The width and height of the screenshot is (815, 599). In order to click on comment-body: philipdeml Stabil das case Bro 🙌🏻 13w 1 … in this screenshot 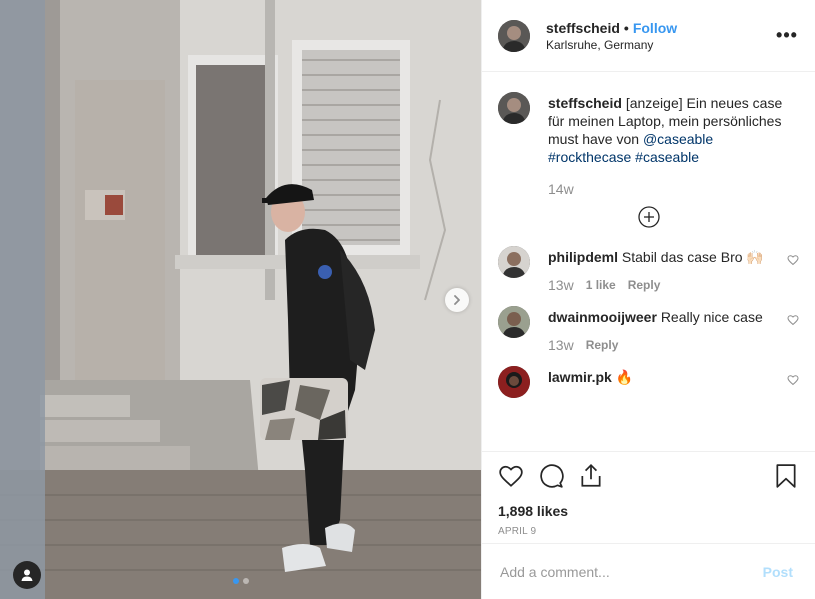, I will do `click(673, 269)`.